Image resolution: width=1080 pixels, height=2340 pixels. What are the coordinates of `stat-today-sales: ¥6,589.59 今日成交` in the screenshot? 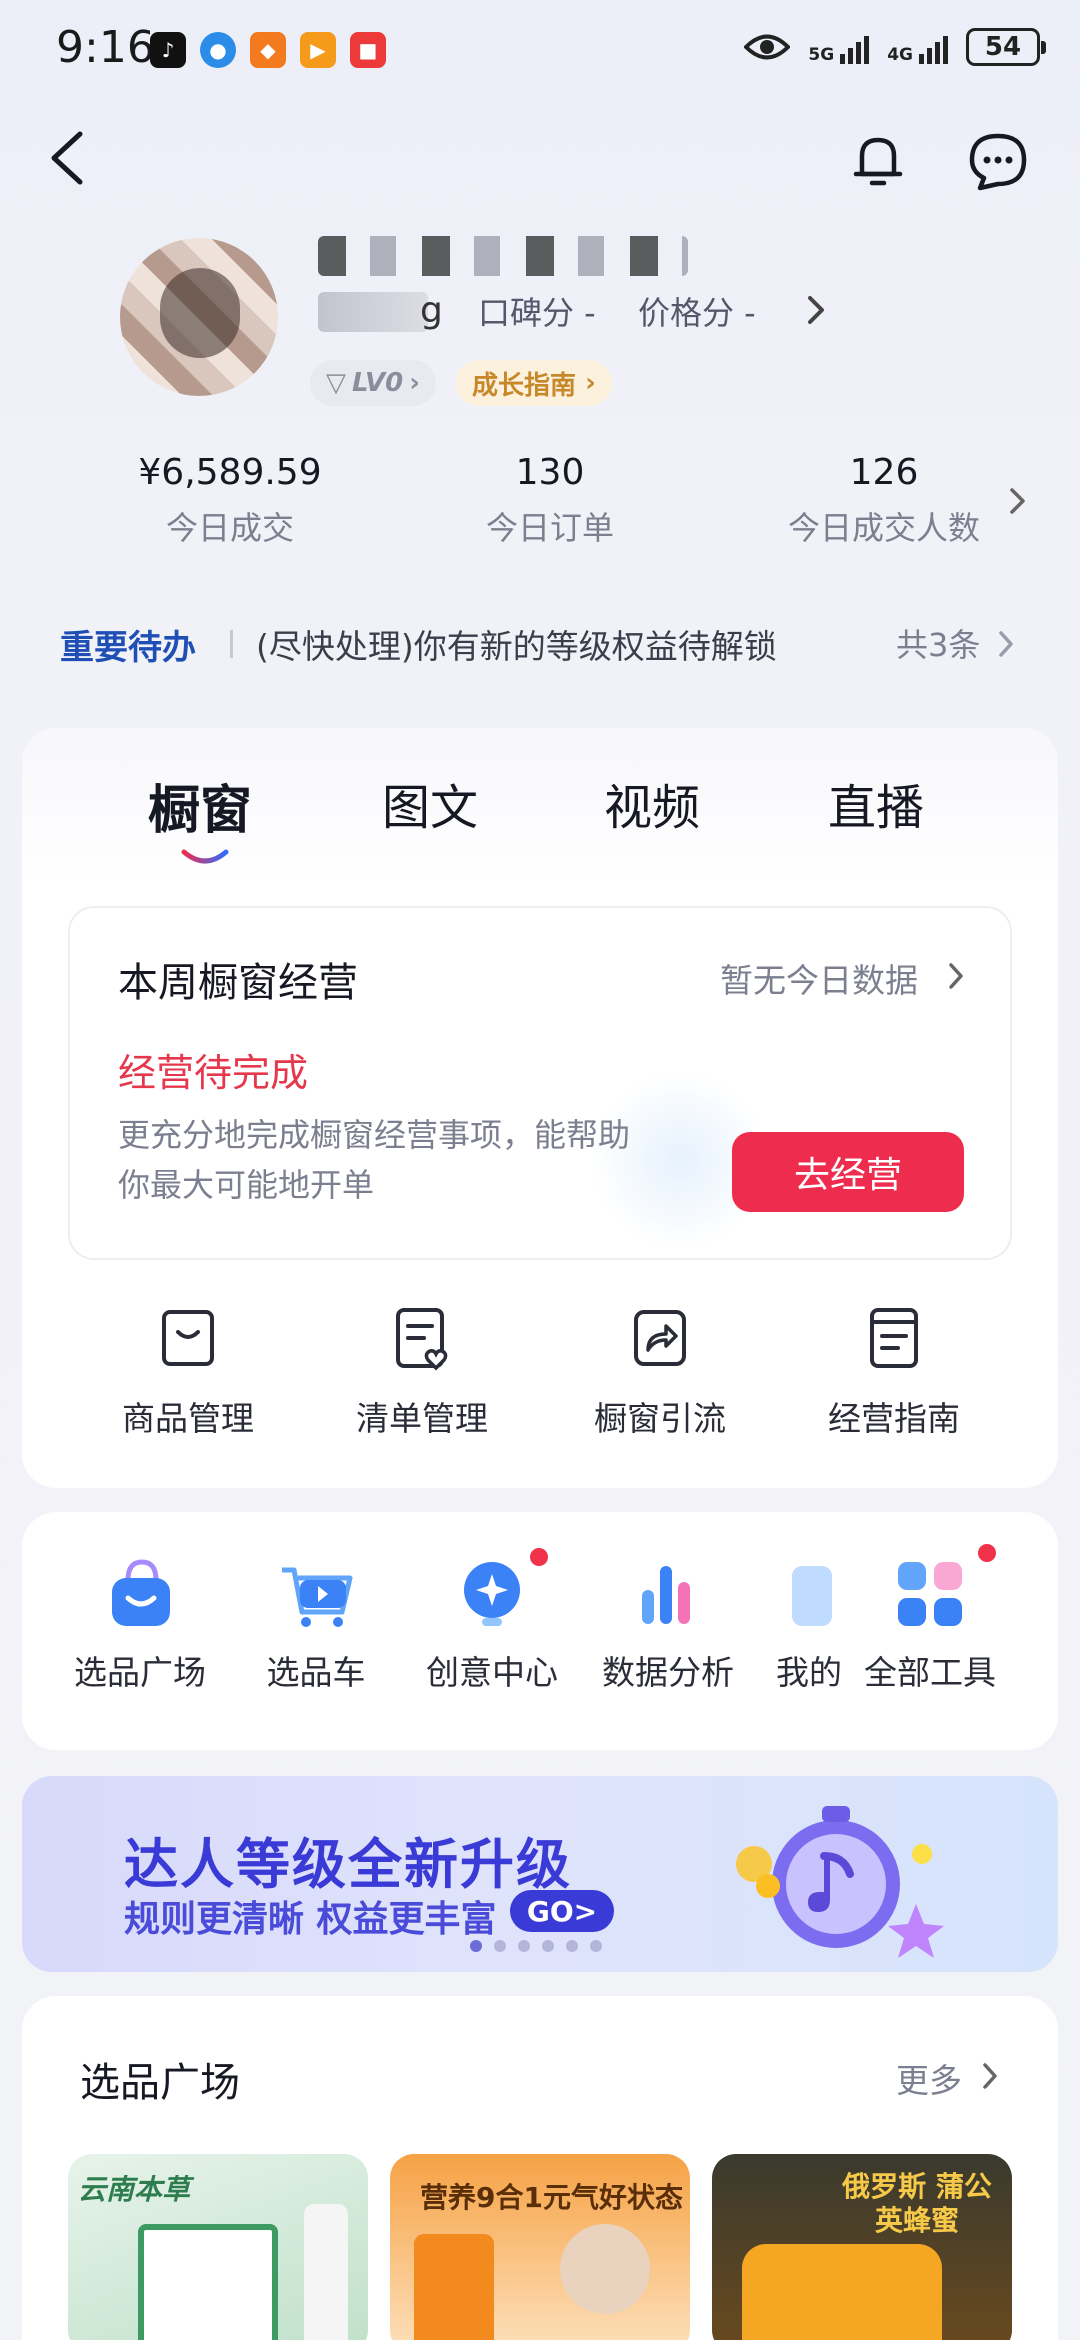 It's located at (230, 500).